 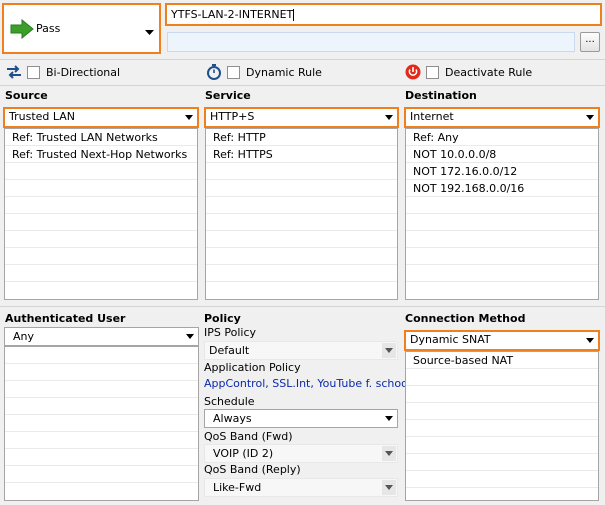 I want to click on dynamic-rule-option: Dynamic Rule, so click(x=263, y=72).